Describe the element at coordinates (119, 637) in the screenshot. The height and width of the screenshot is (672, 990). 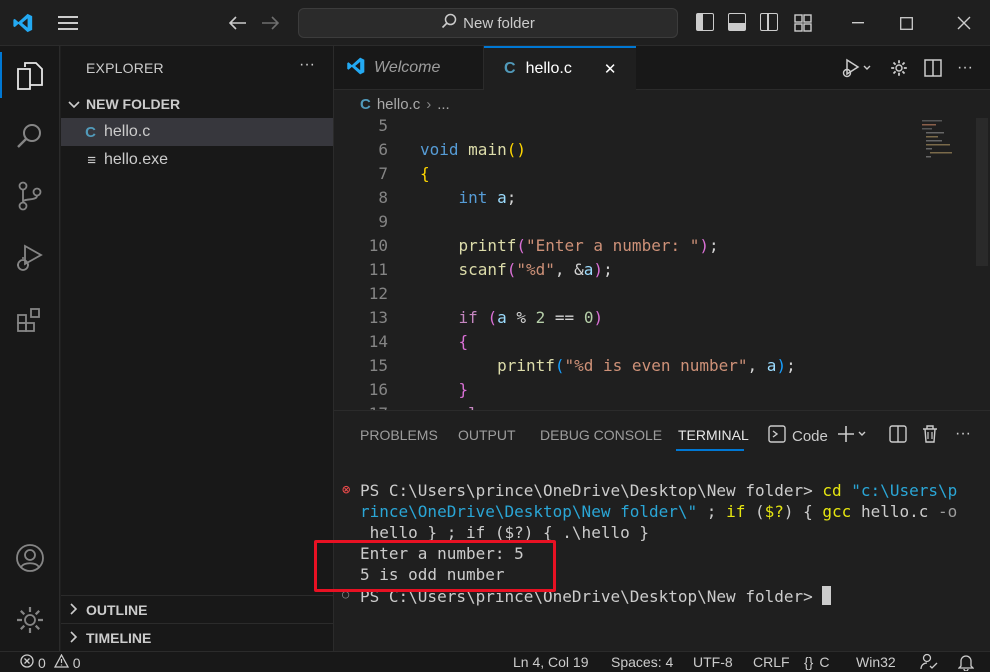
I see `timeline-label: TIMELINE` at that location.